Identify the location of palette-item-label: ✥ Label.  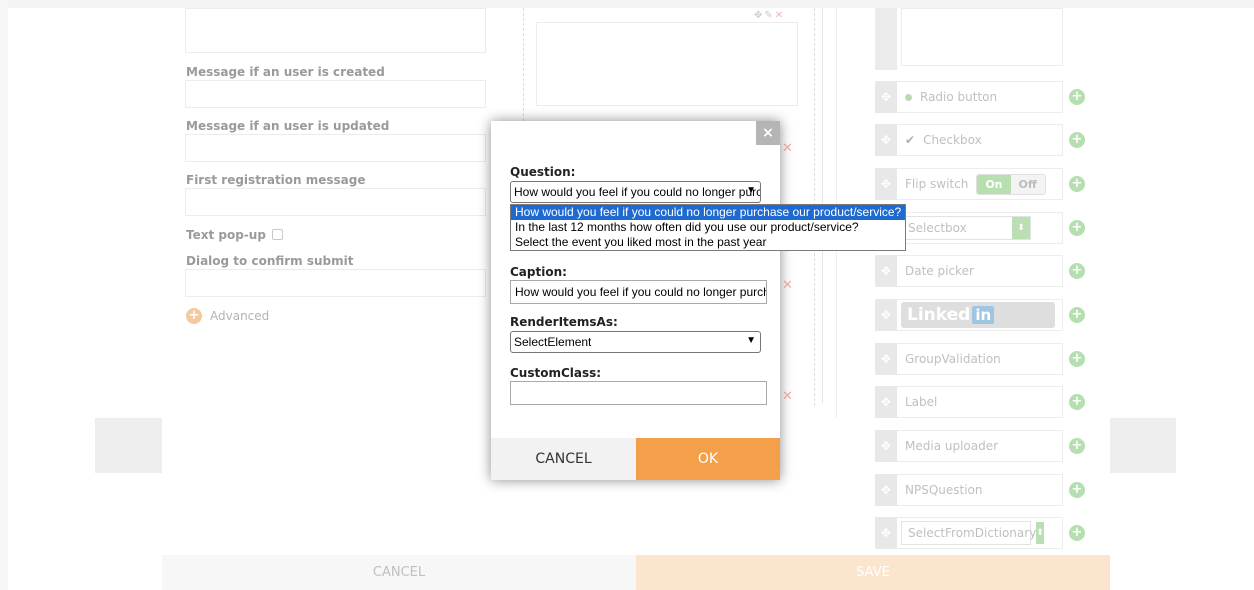
(969, 402).